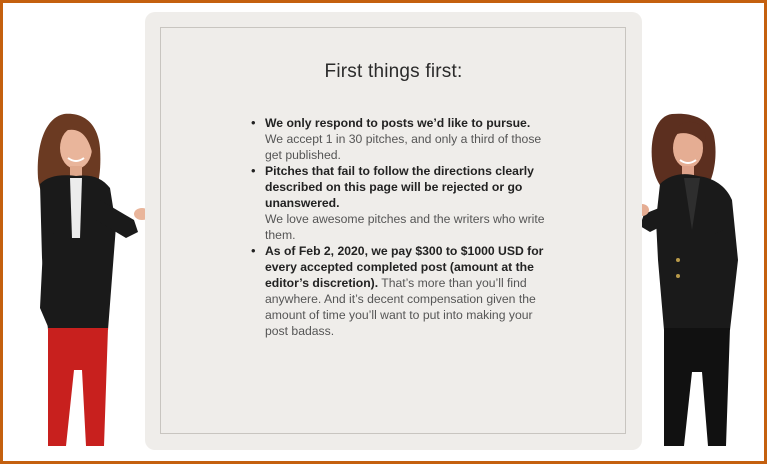  What do you see at coordinates (689, 279) in the screenshot?
I see `woman-right-illustration` at bounding box center [689, 279].